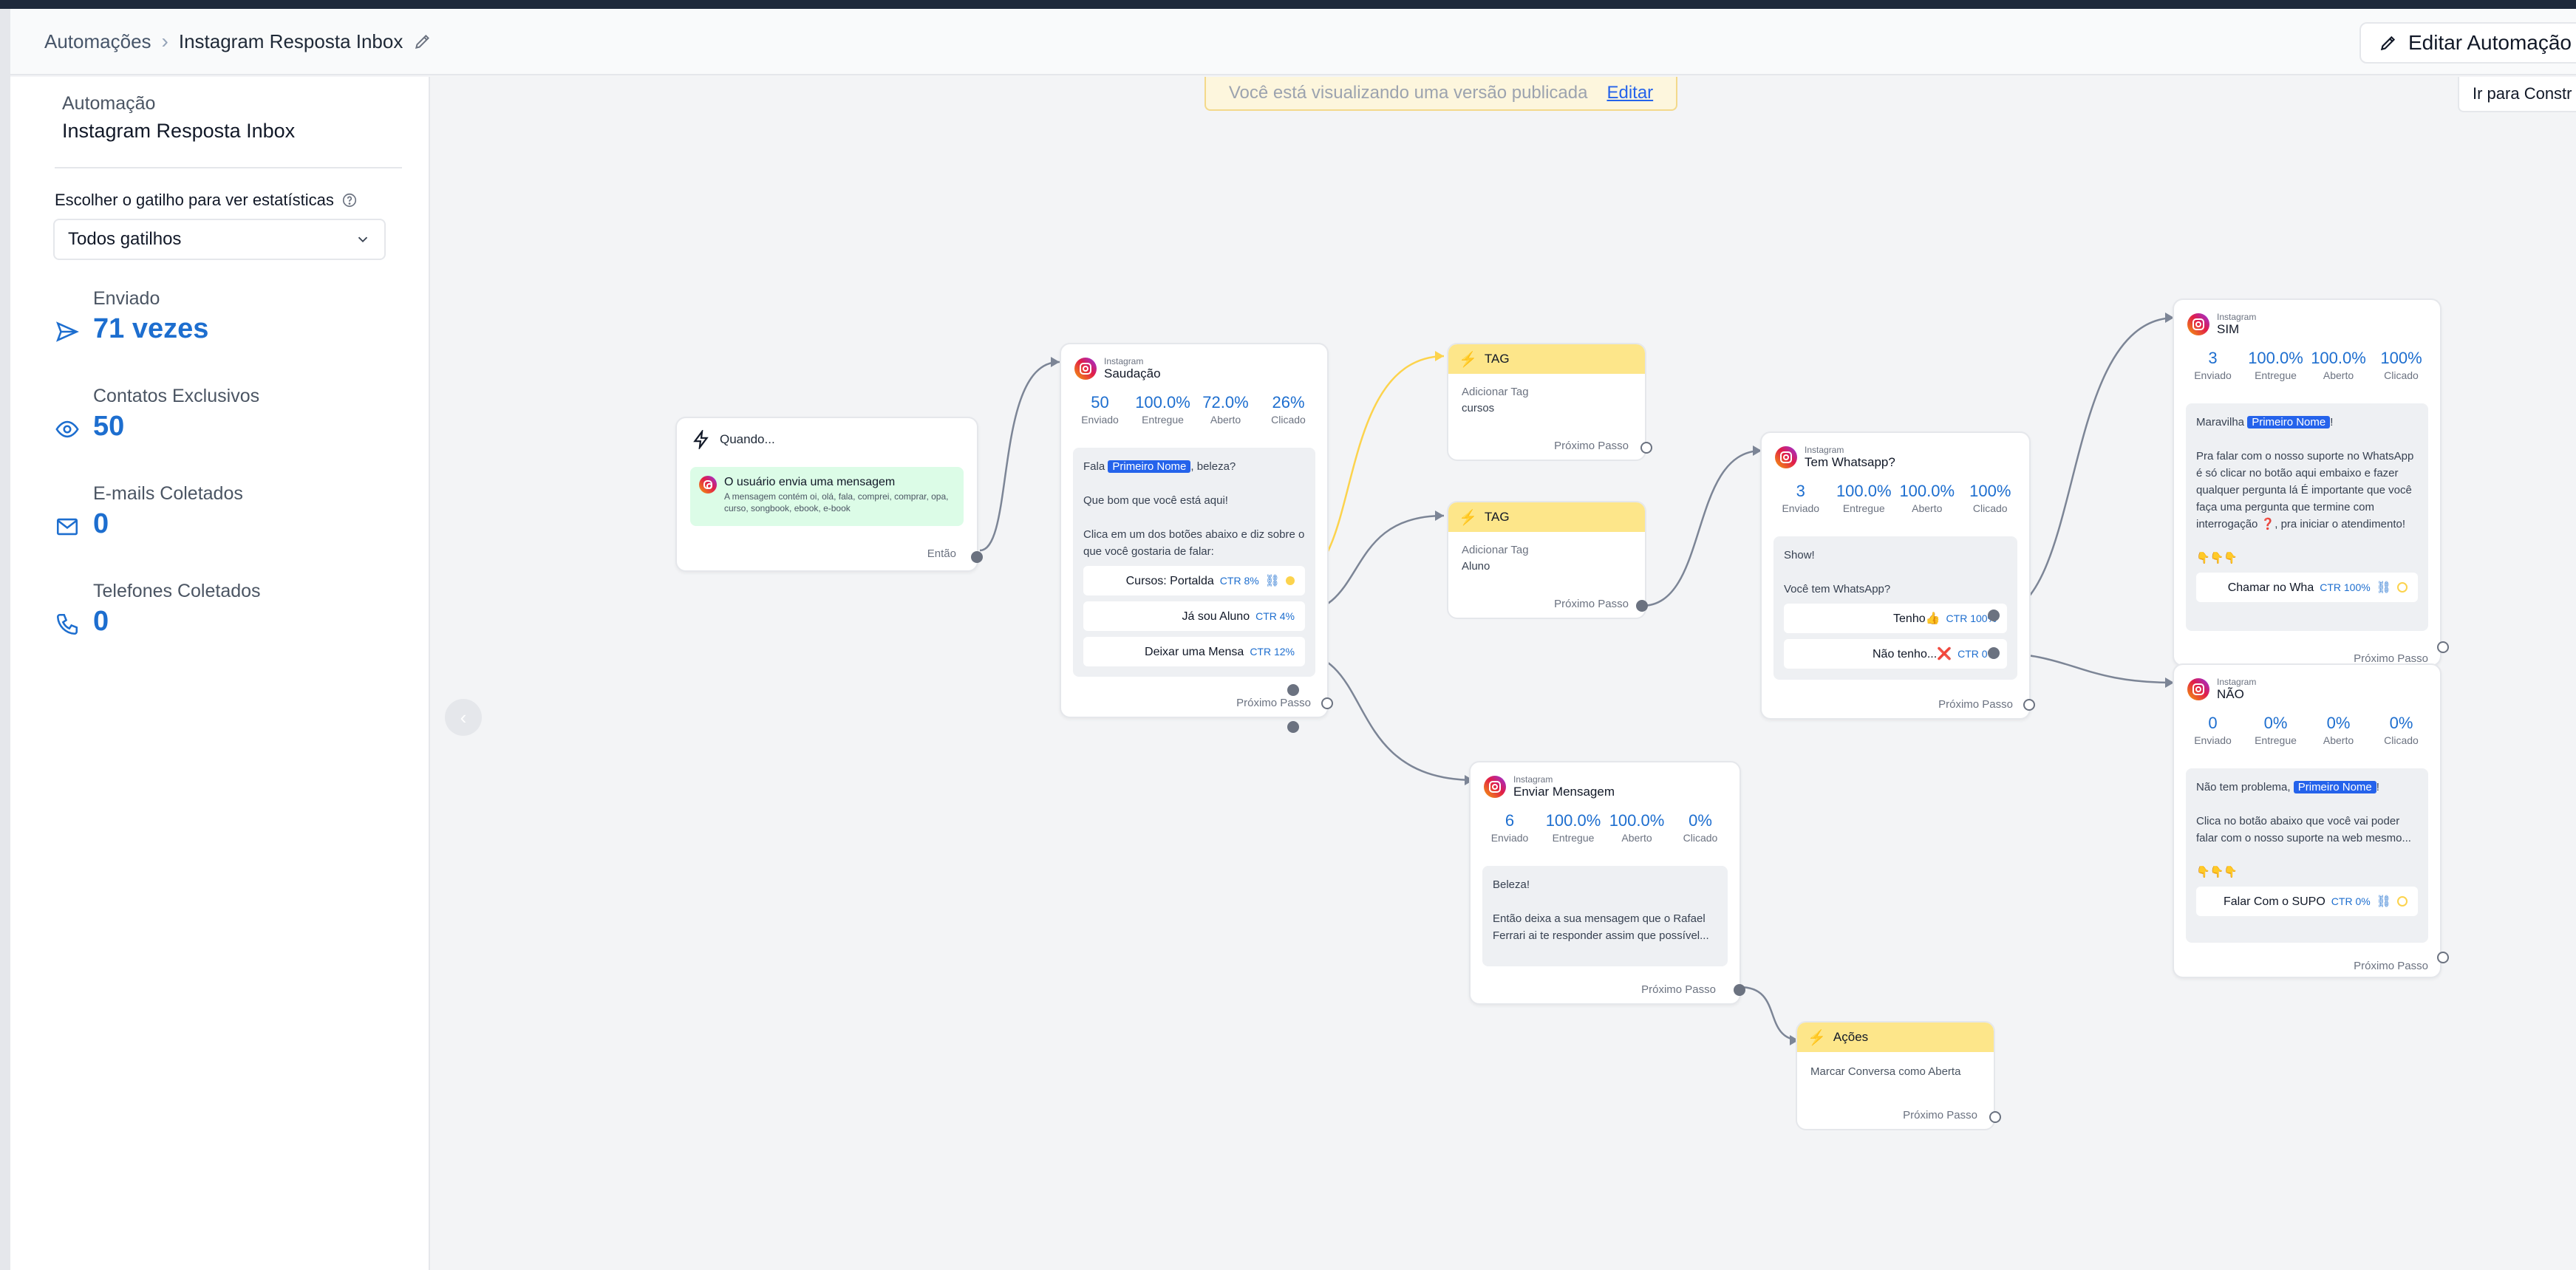 This screenshot has width=2576, height=1270. I want to click on message-button: Tenho👍 CTR 100%, so click(1895, 618).